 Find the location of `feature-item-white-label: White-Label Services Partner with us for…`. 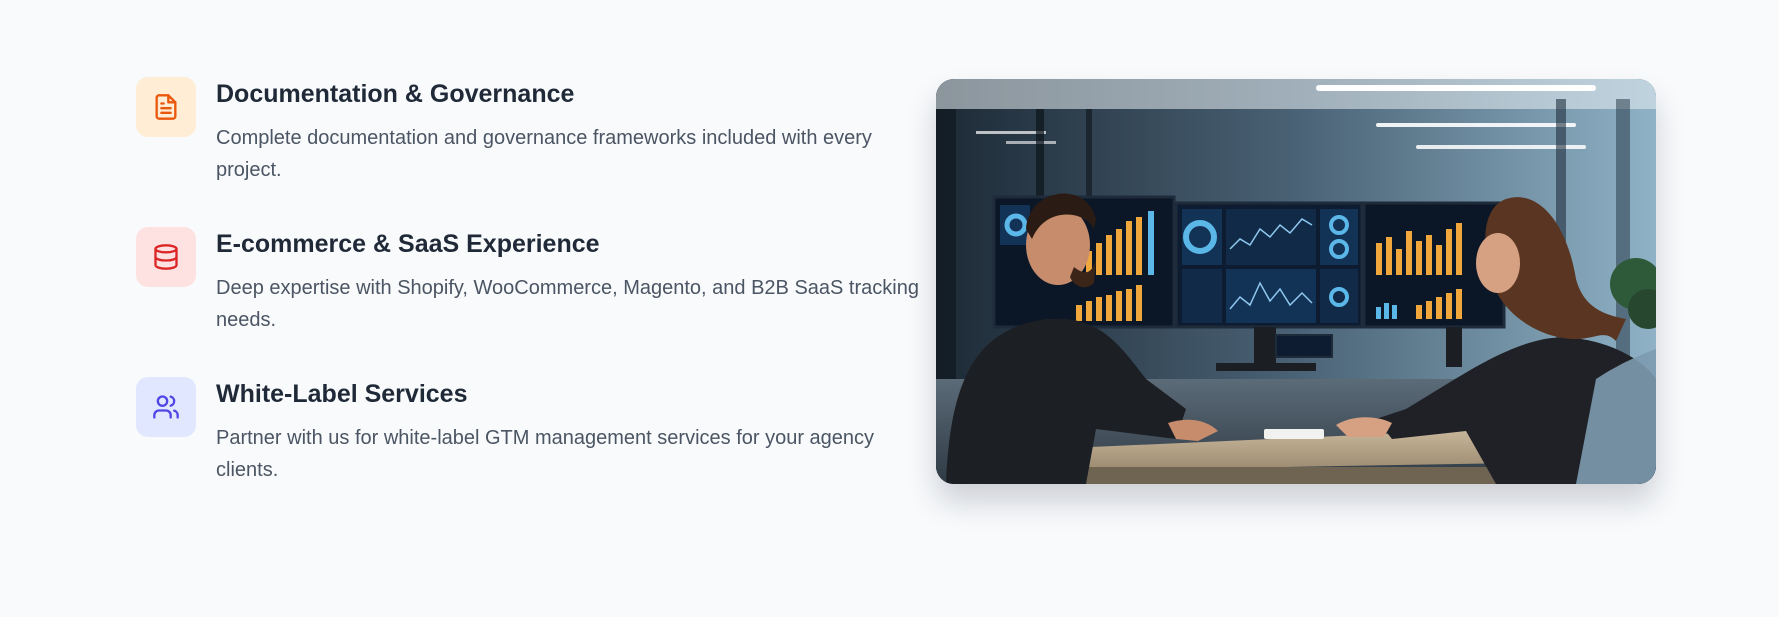

feature-item-white-label: White-Label Services Partner with us for… is located at coordinates (506, 431).